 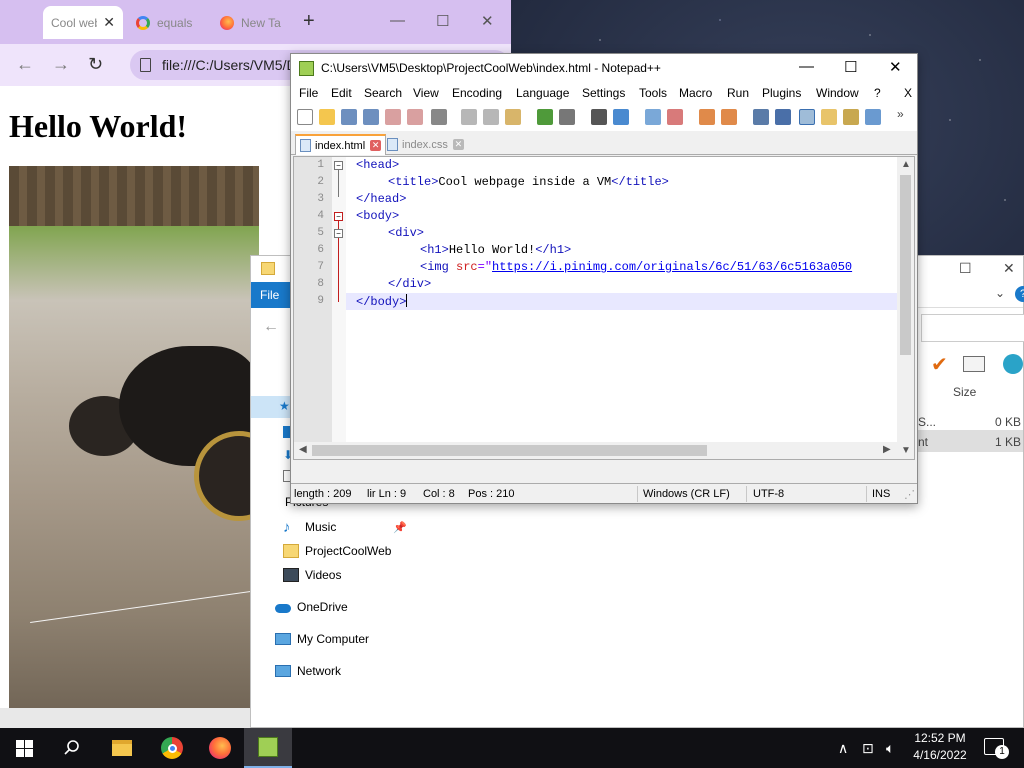 I want to click on menu-settings: Settings, so click(x=603, y=93).